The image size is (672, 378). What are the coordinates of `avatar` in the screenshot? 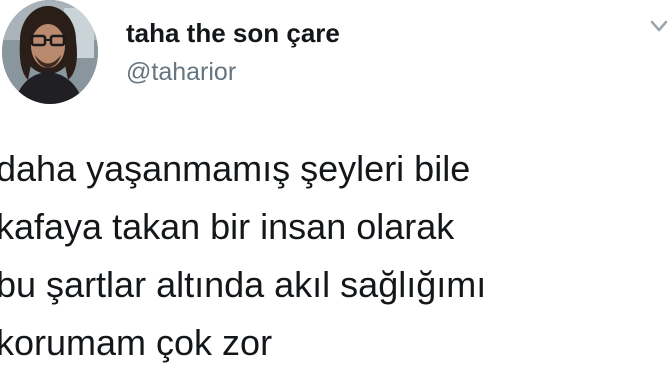 It's located at (50, 52).